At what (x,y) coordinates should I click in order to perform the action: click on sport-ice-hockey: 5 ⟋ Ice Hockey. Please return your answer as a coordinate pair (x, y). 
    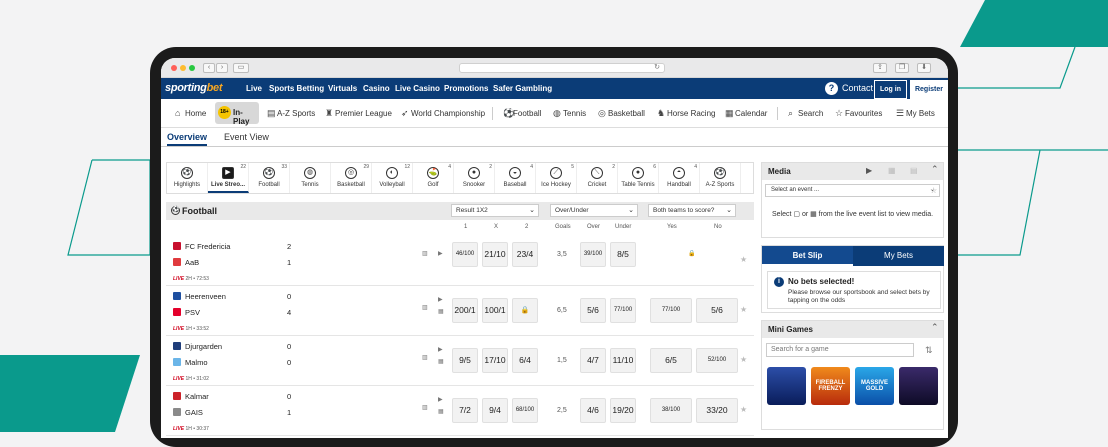
    Looking at the image, I should click on (556, 178).